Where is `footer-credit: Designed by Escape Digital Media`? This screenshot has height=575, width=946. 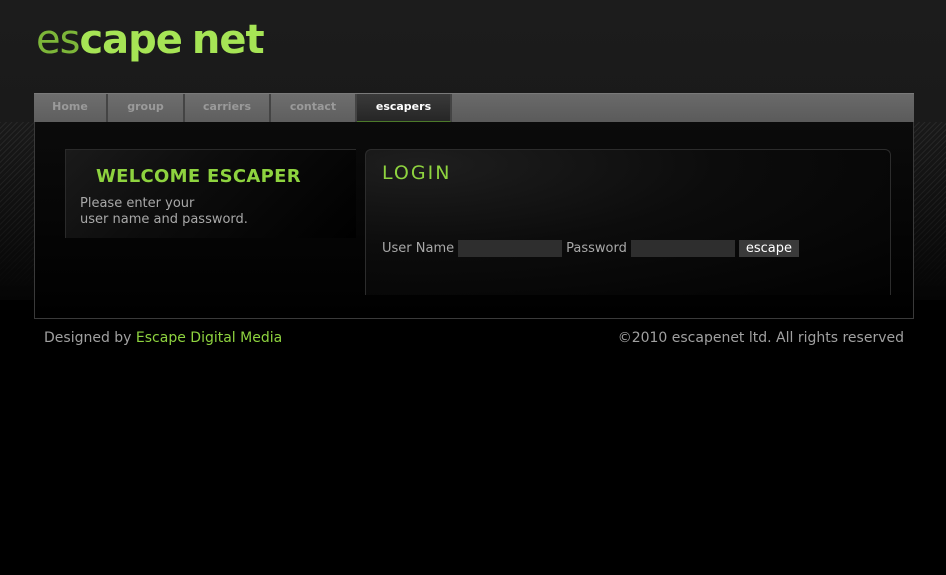
footer-credit: Designed by Escape Digital Media is located at coordinates (163, 338).